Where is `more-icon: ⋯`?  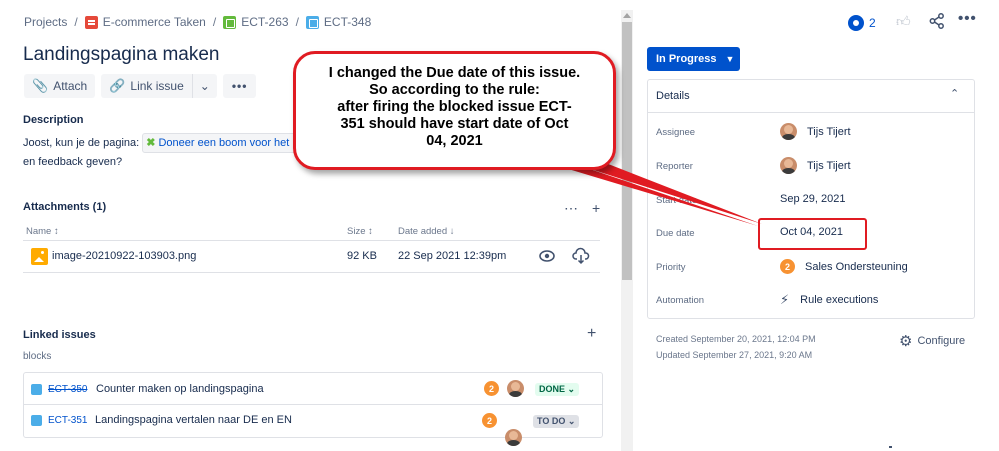
more-icon: ⋯ is located at coordinates (571, 208).